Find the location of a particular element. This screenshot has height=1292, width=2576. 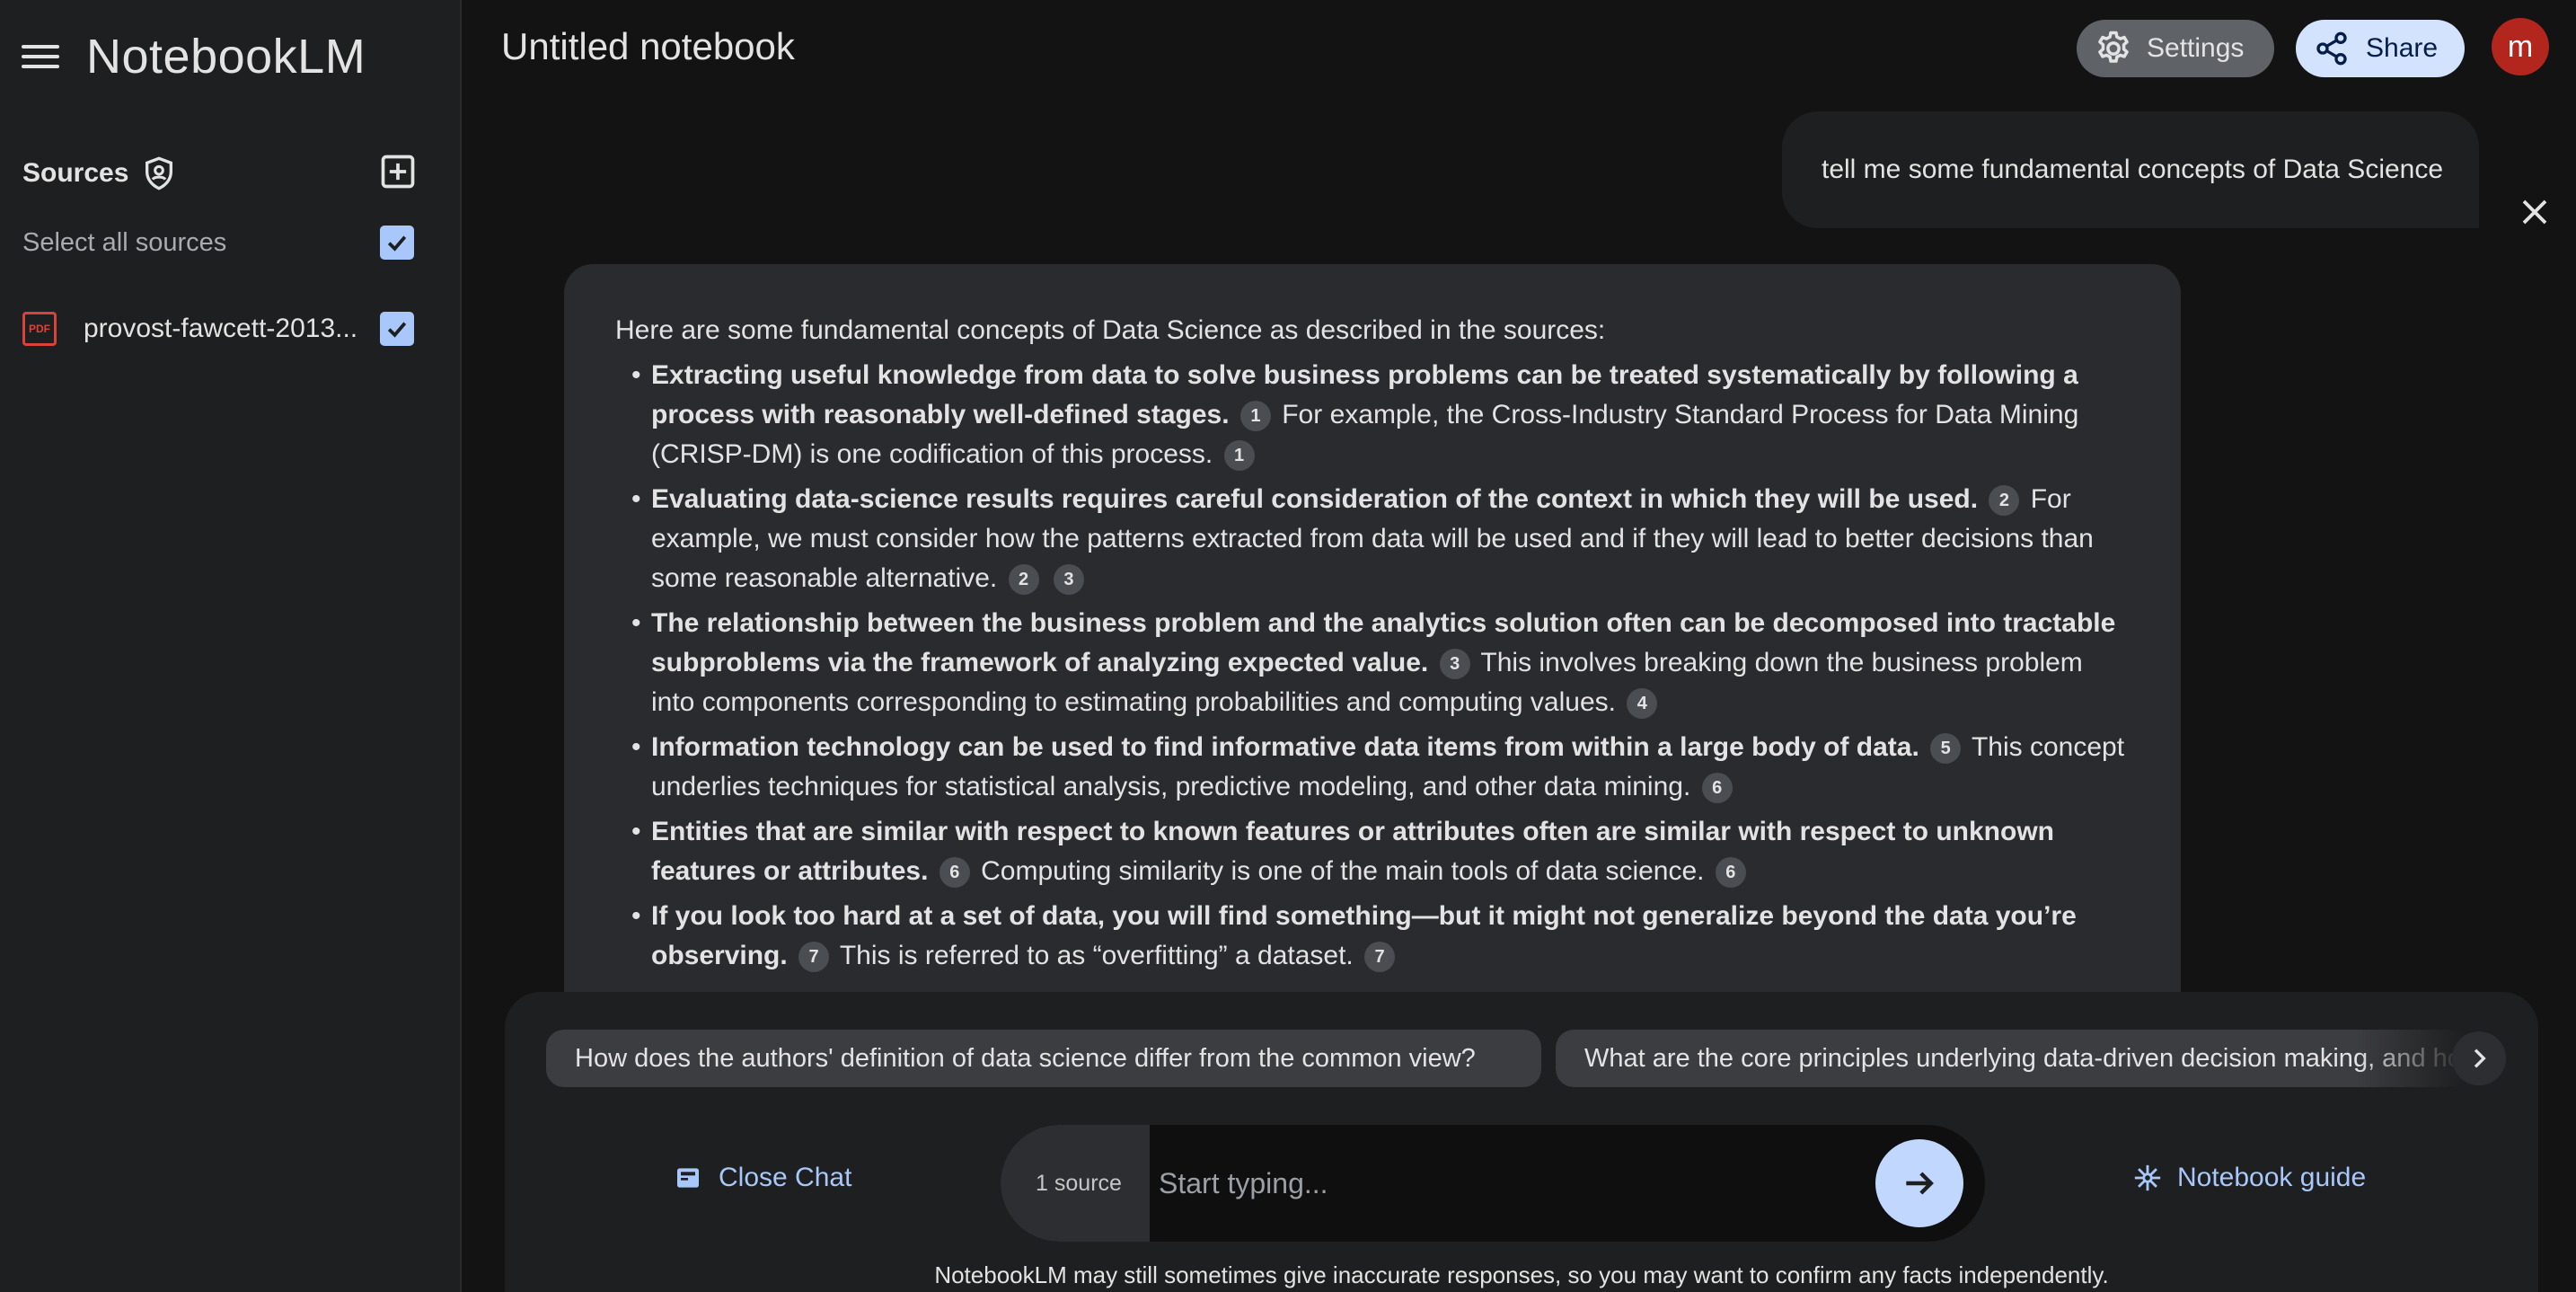

settings-label: Settings is located at coordinates (2196, 48).